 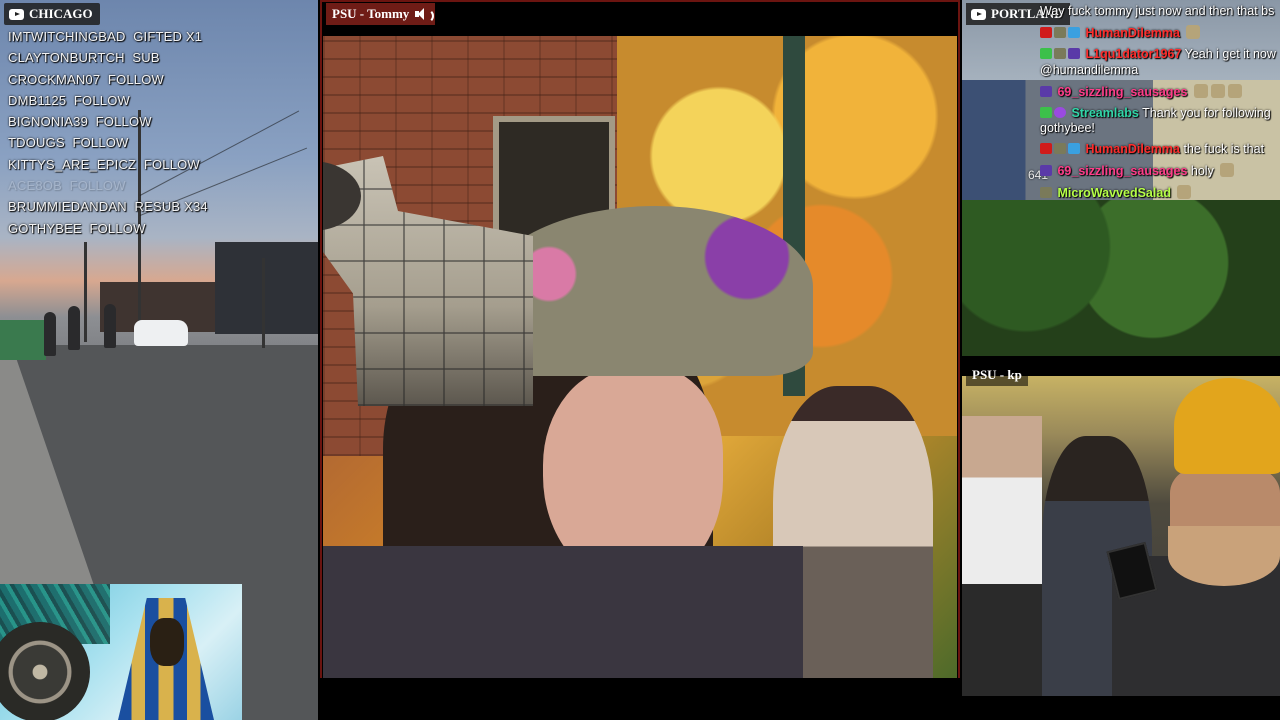 I want to click on letterbox-bar, so click(x=640, y=696).